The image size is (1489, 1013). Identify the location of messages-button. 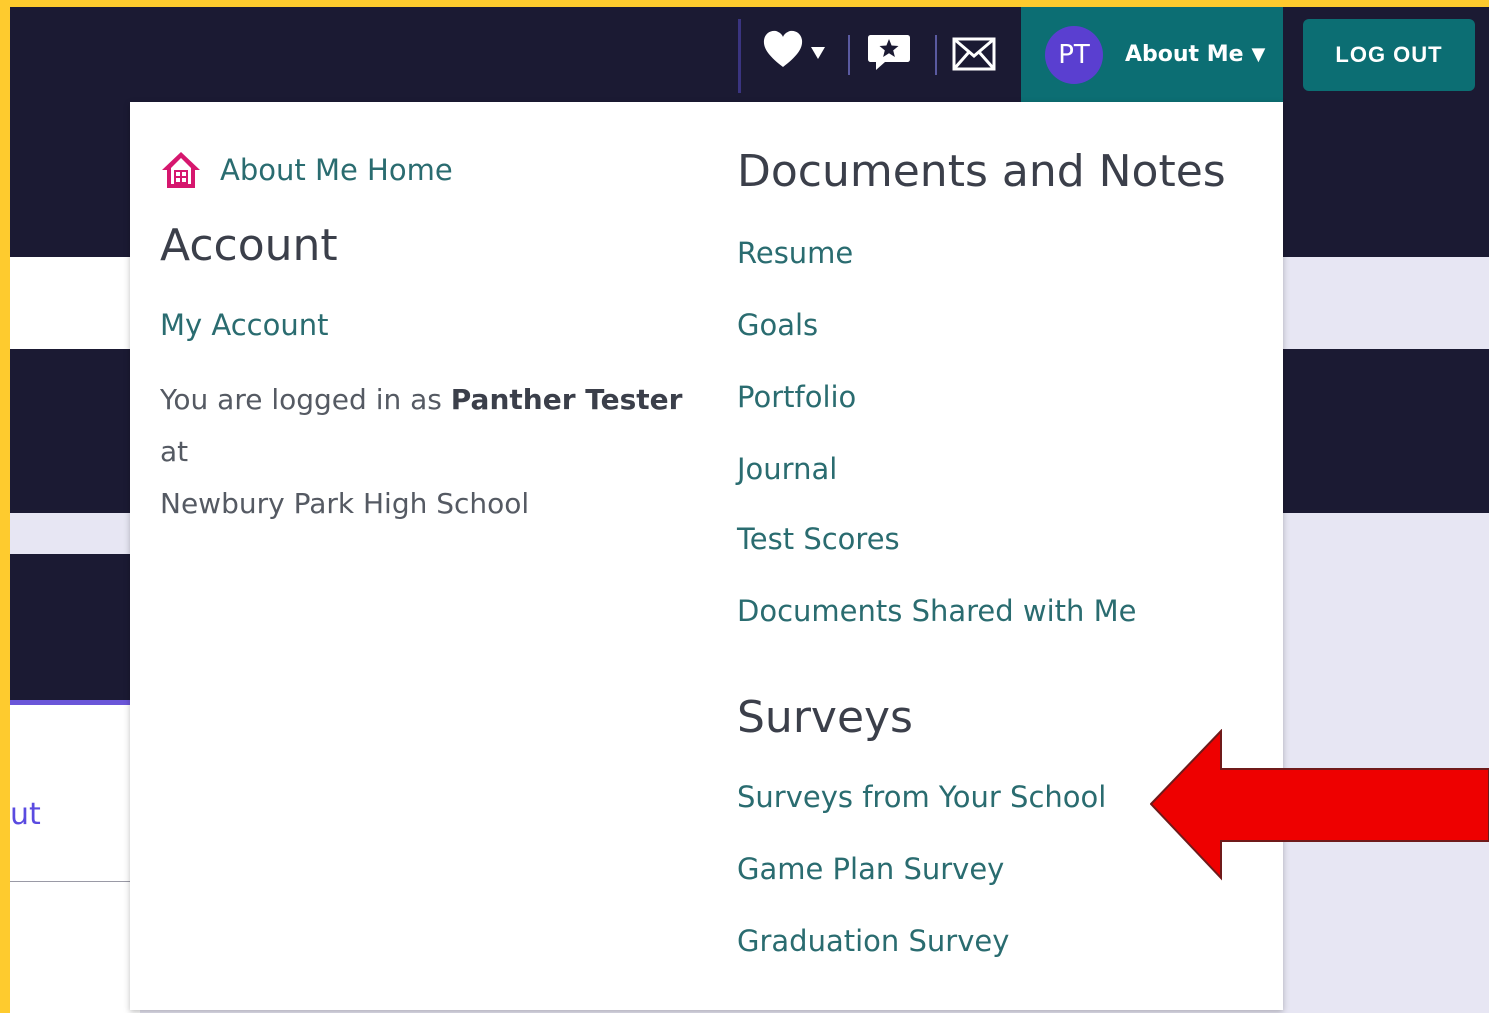
(889, 53).